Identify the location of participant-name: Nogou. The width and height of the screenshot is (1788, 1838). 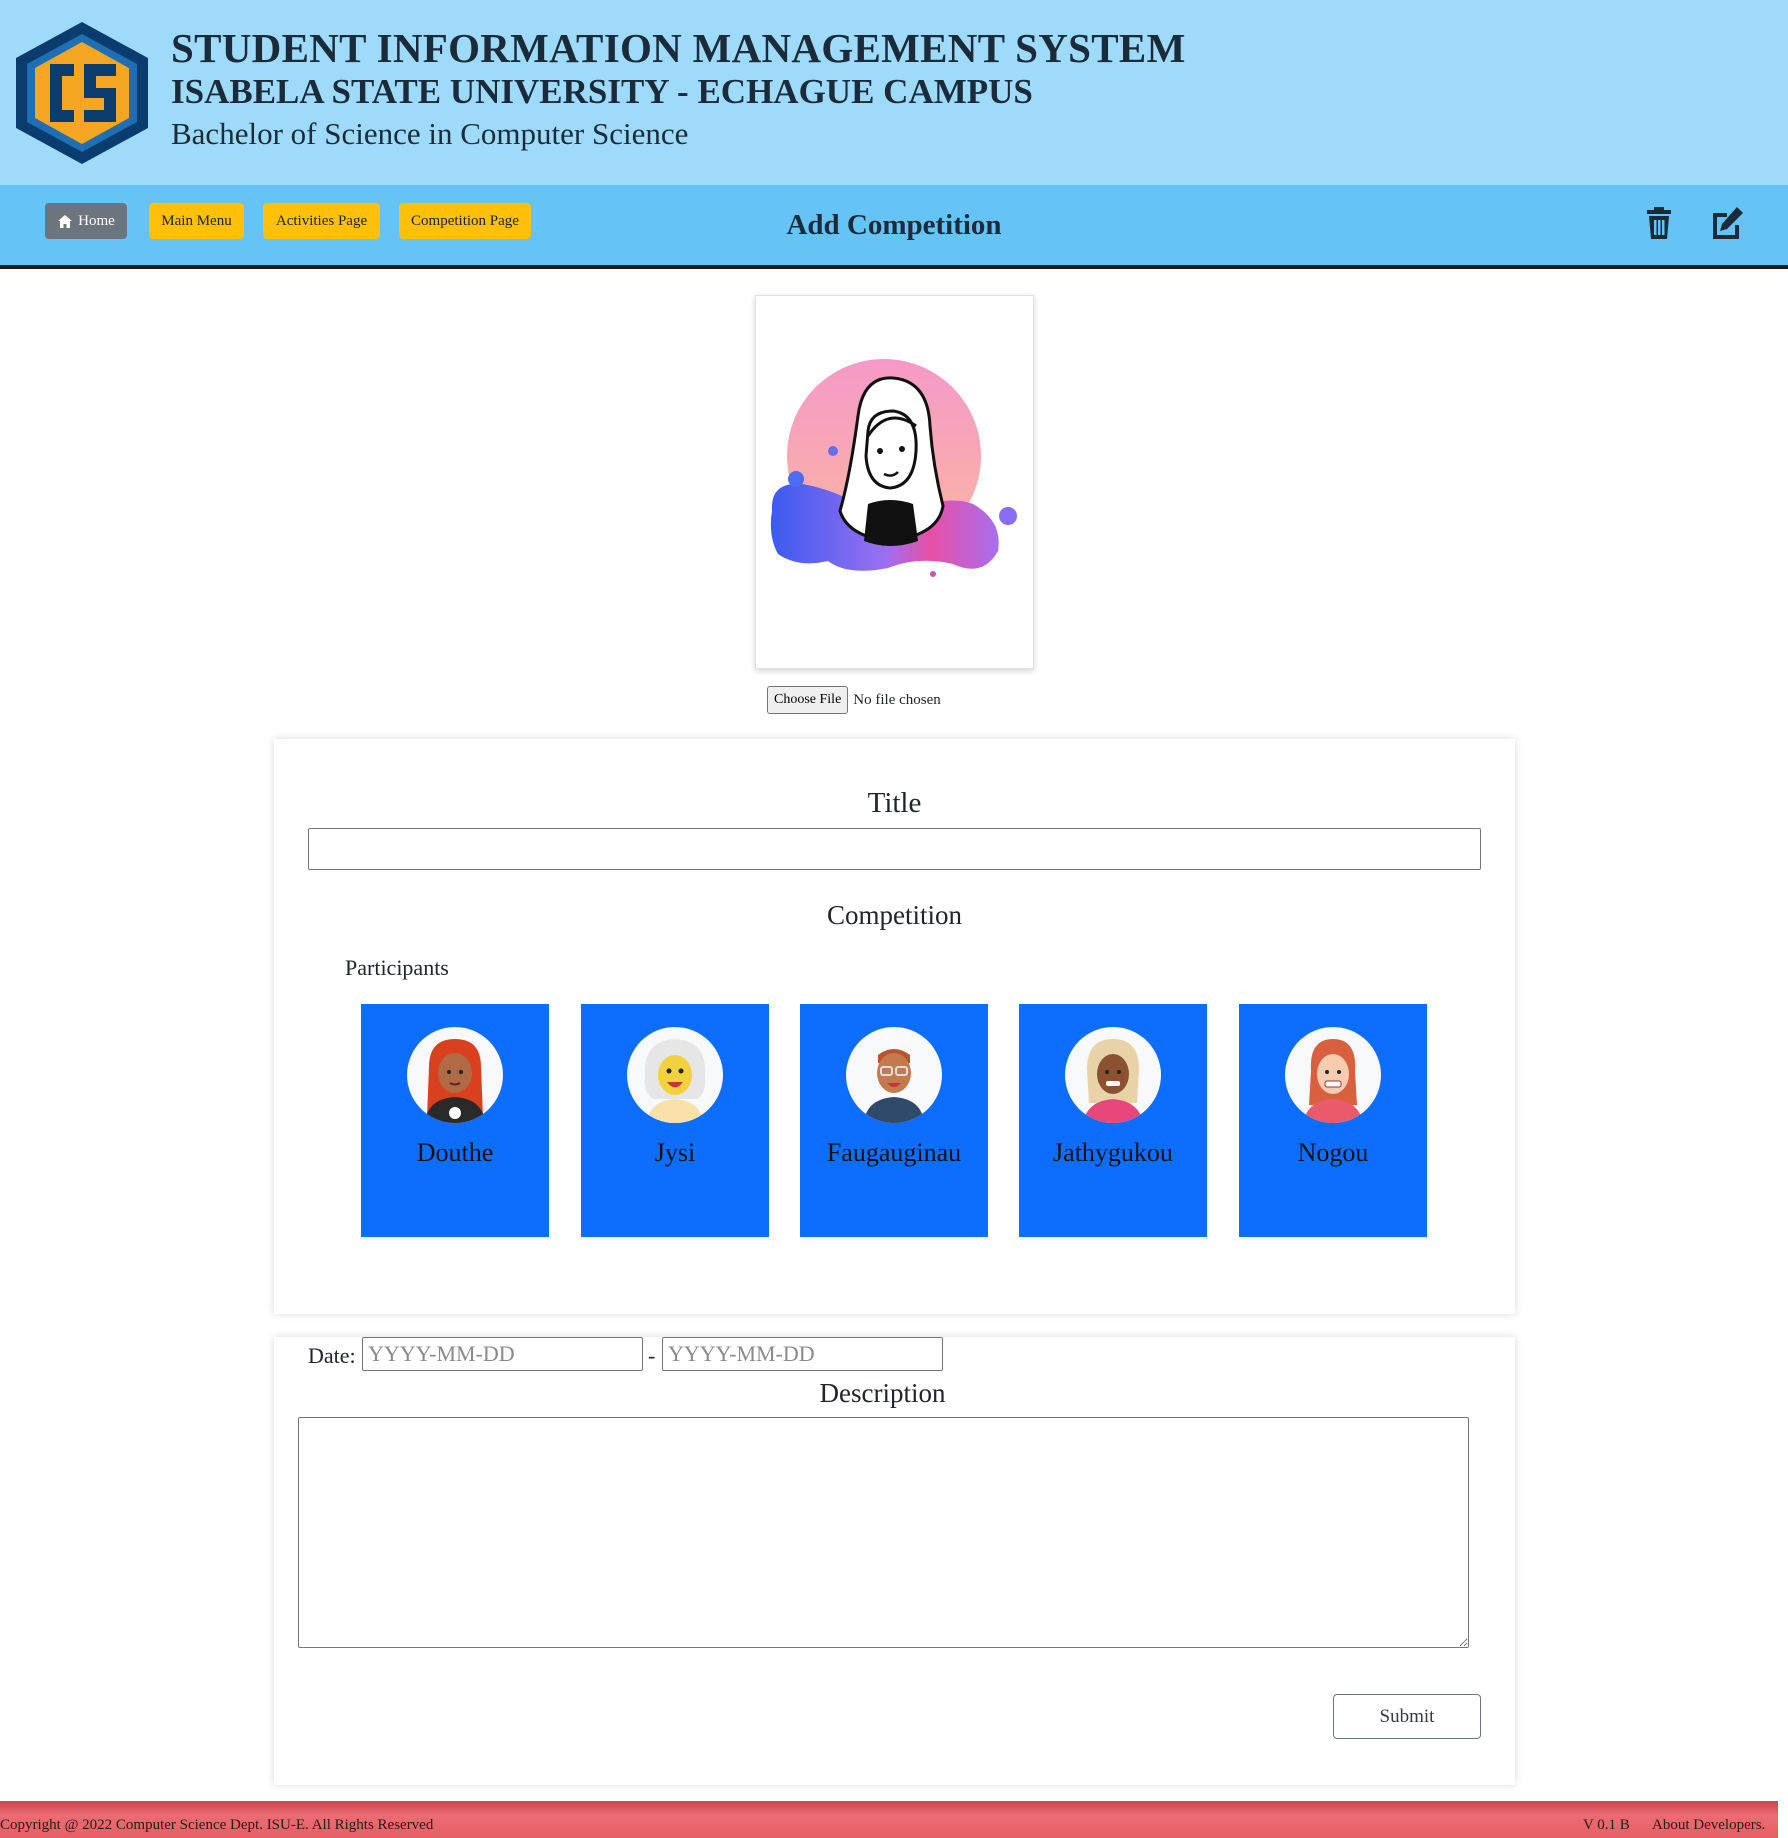
(1333, 1152).